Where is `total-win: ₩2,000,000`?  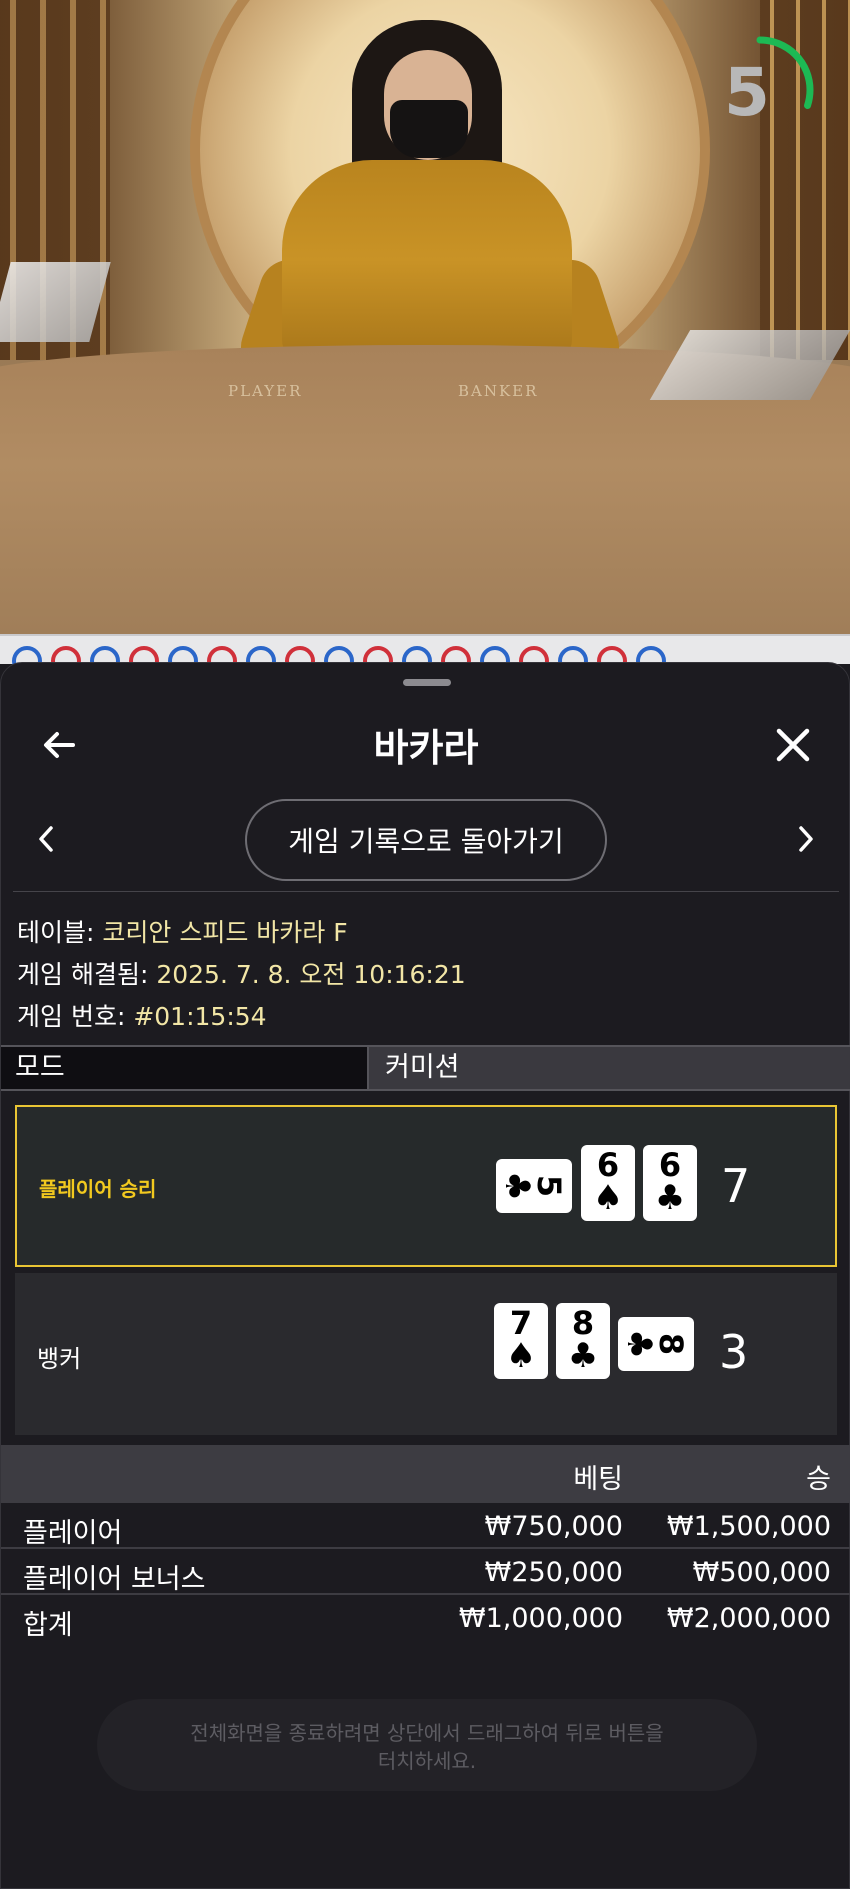 total-win: ₩2,000,000 is located at coordinates (748, 1618).